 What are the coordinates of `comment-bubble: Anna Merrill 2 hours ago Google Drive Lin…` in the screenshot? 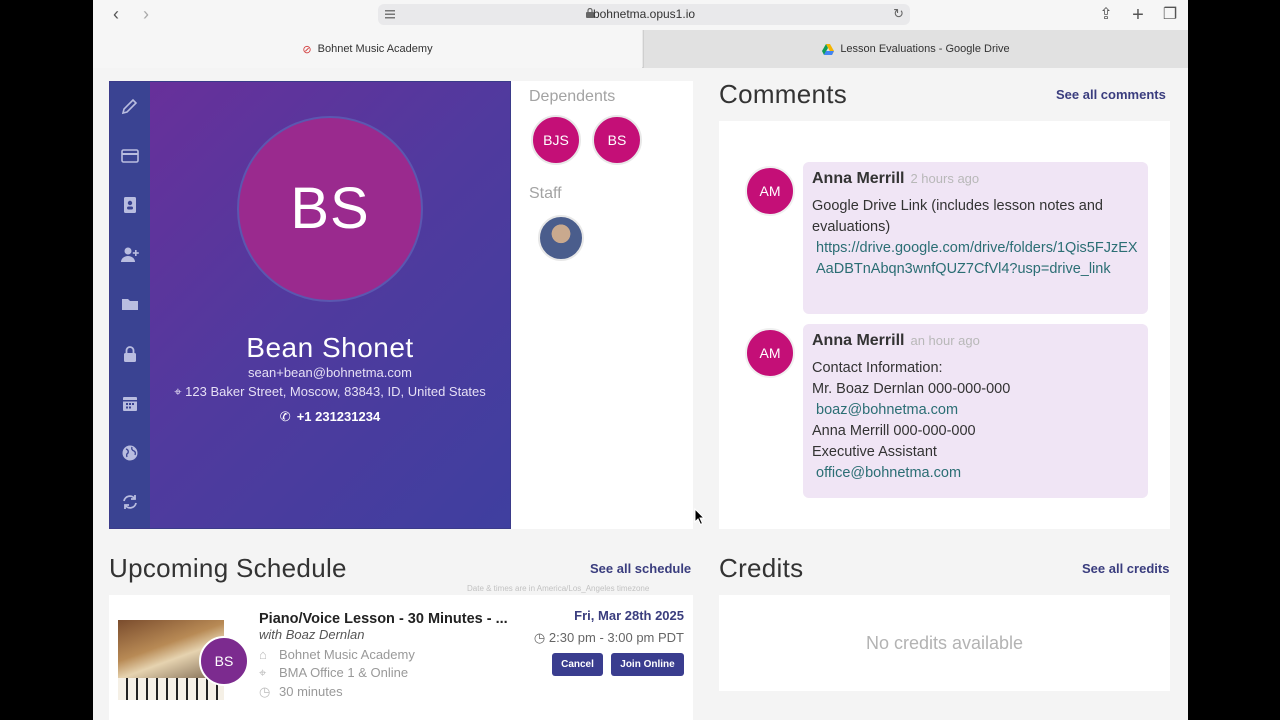 It's located at (975, 238).